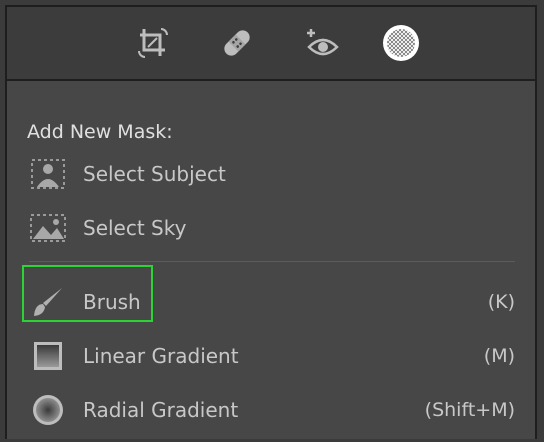  I want to click on masking-icon, so click(401, 43).